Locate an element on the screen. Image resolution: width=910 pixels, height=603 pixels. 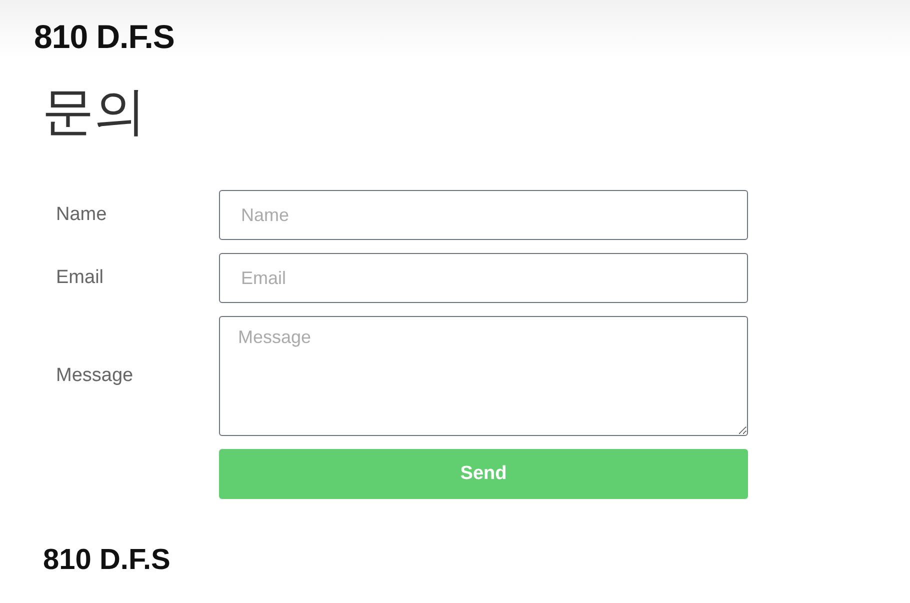
logo-text: 810 D.F.S is located at coordinates (104, 37).